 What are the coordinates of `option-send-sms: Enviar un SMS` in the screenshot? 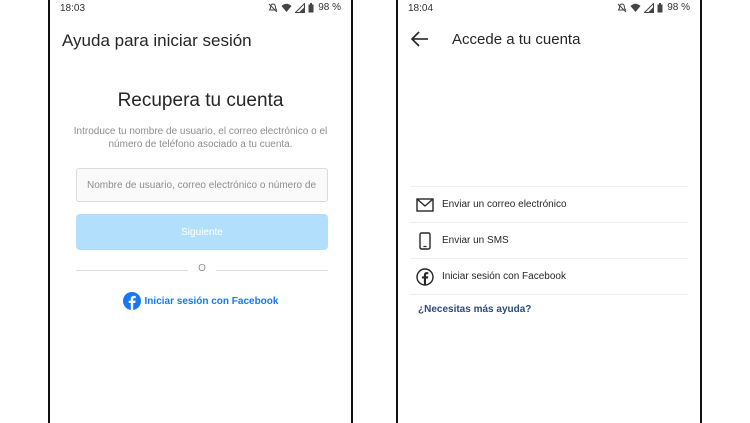 It's located at (549, 240).